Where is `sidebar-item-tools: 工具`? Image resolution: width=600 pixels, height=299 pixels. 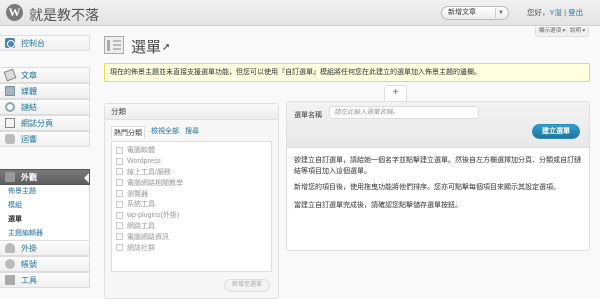 sidebar-item-tools: 工具 is located at coordinates (45, 280).